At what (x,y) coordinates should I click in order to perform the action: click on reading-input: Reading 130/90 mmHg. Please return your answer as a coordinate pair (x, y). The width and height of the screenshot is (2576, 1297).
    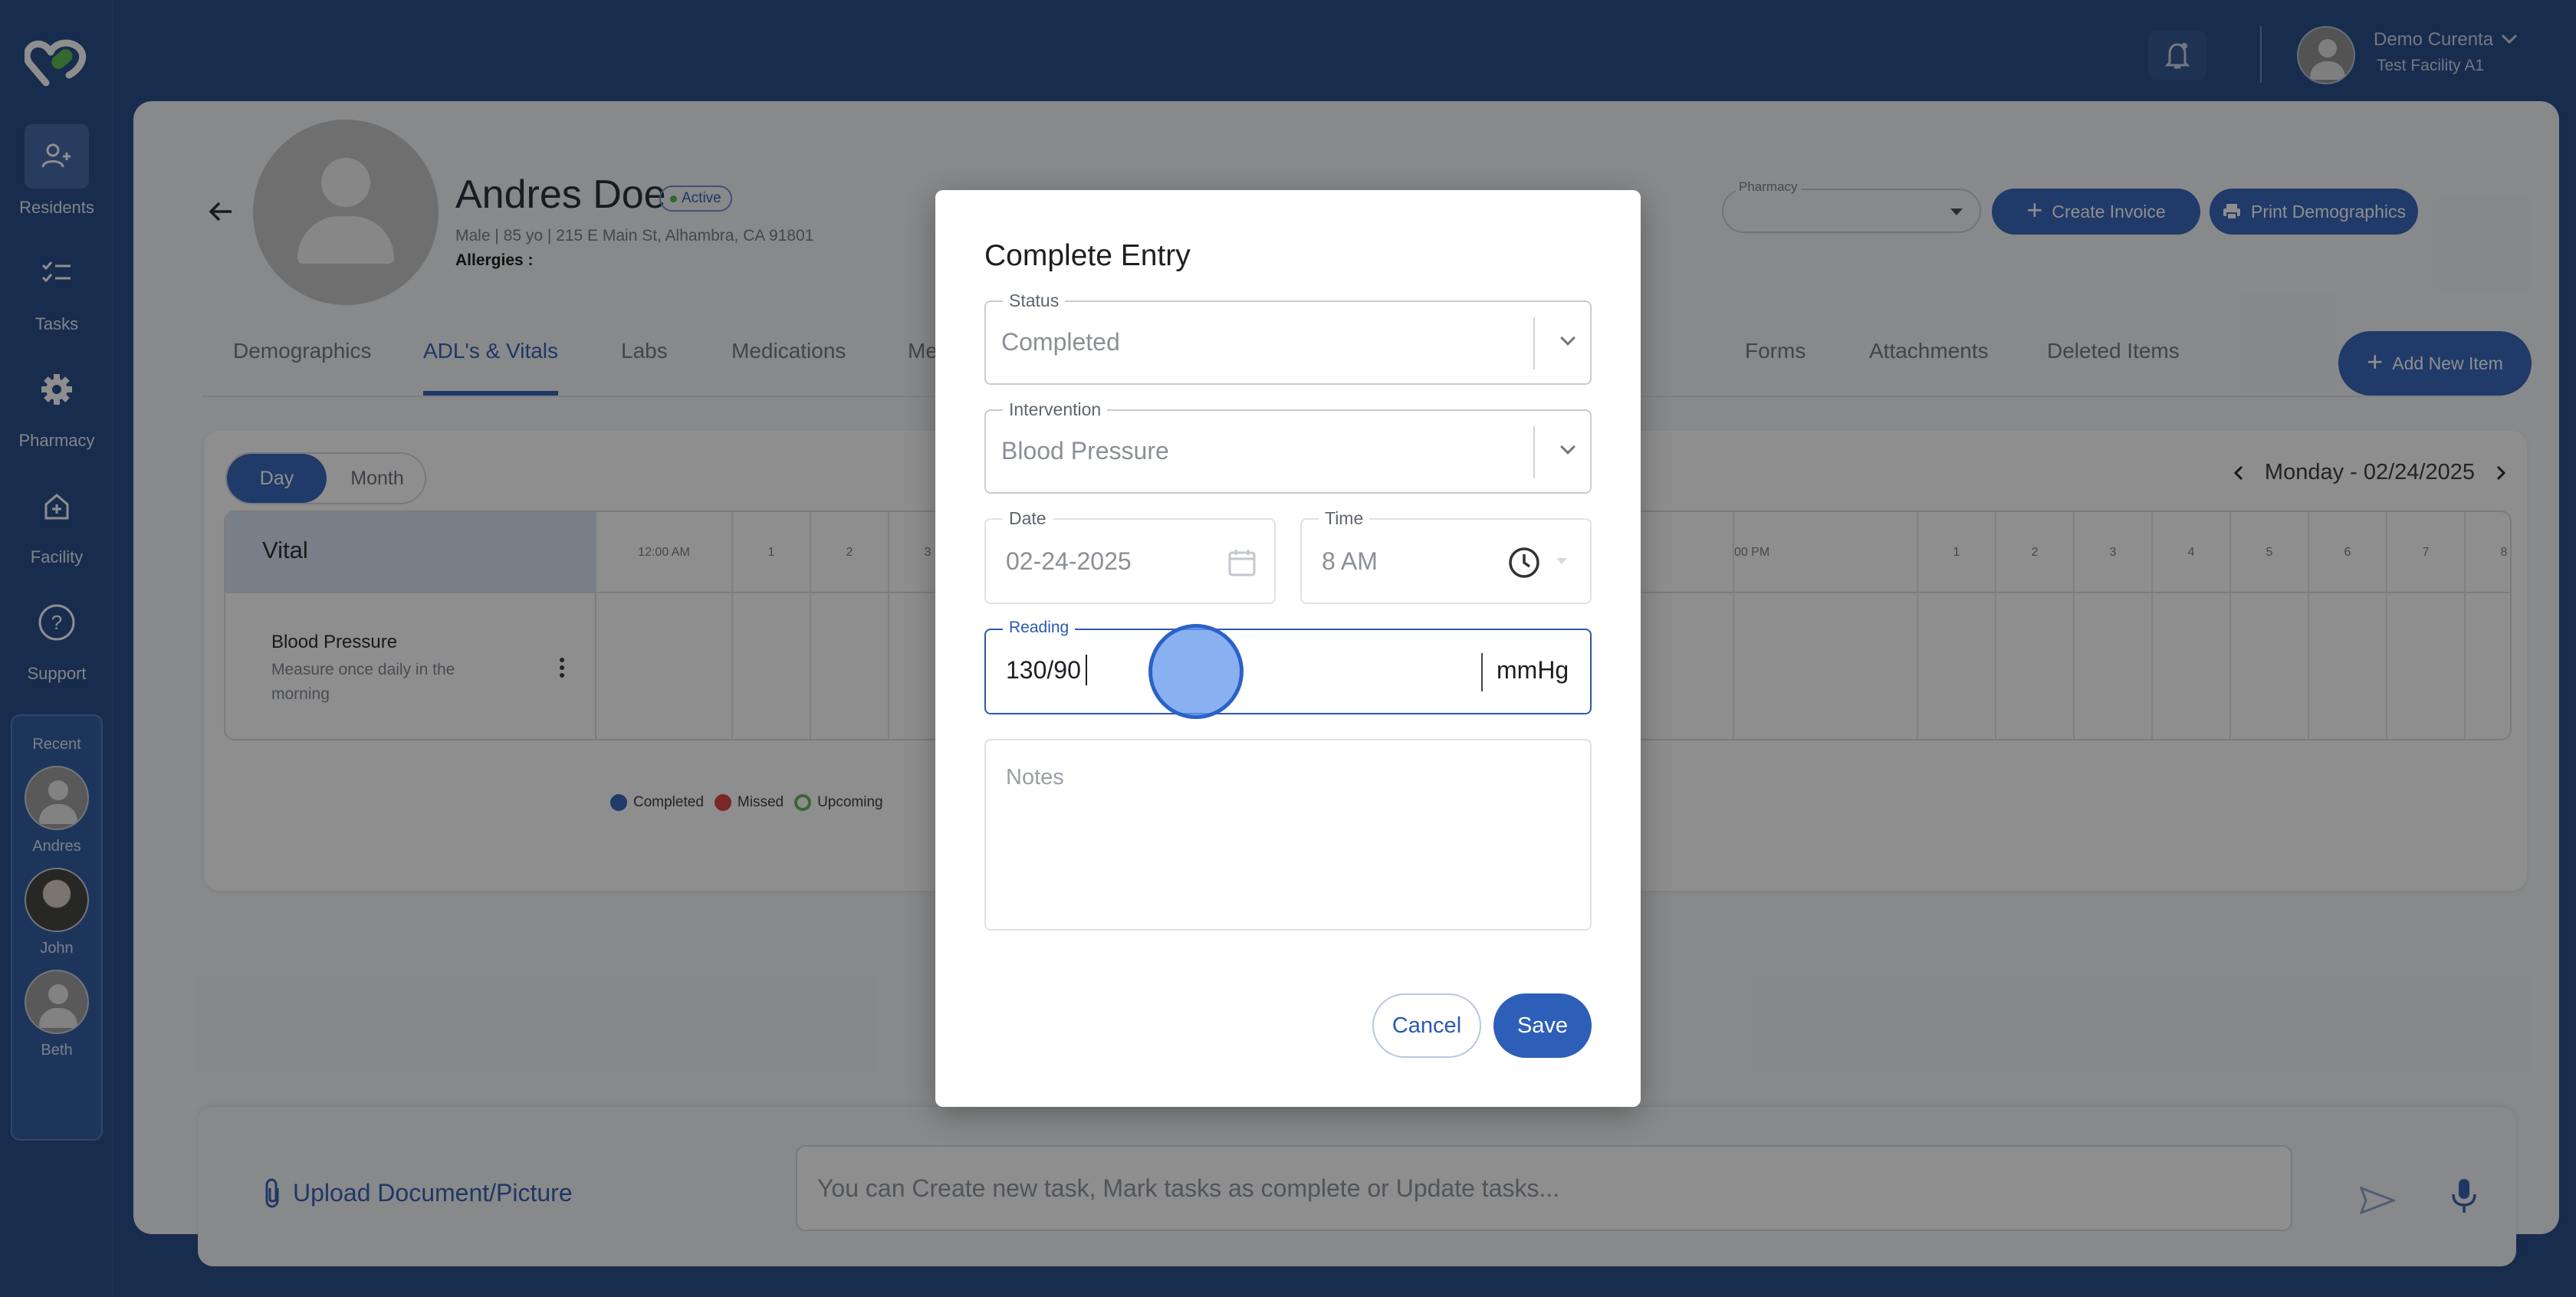
    Looking at the image, I should click on (1288, 666).